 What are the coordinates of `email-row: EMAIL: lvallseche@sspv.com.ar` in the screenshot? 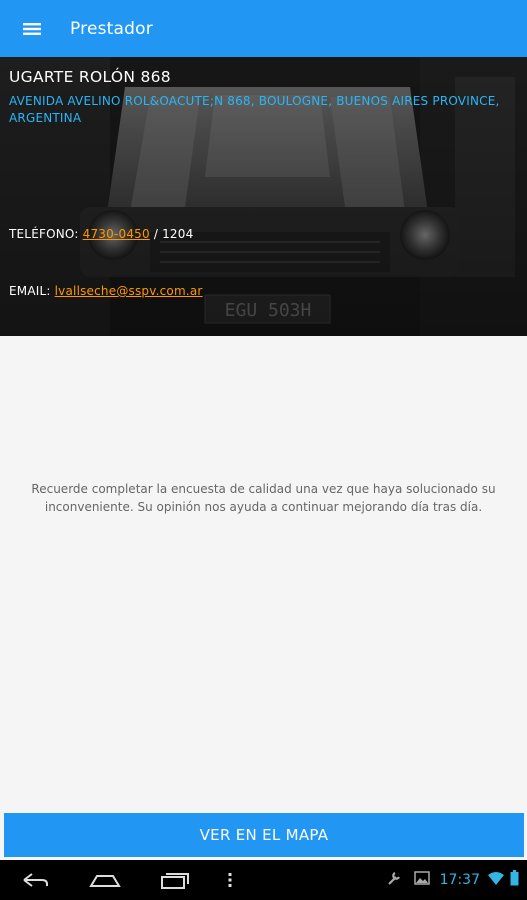 It's located at (106, 291).